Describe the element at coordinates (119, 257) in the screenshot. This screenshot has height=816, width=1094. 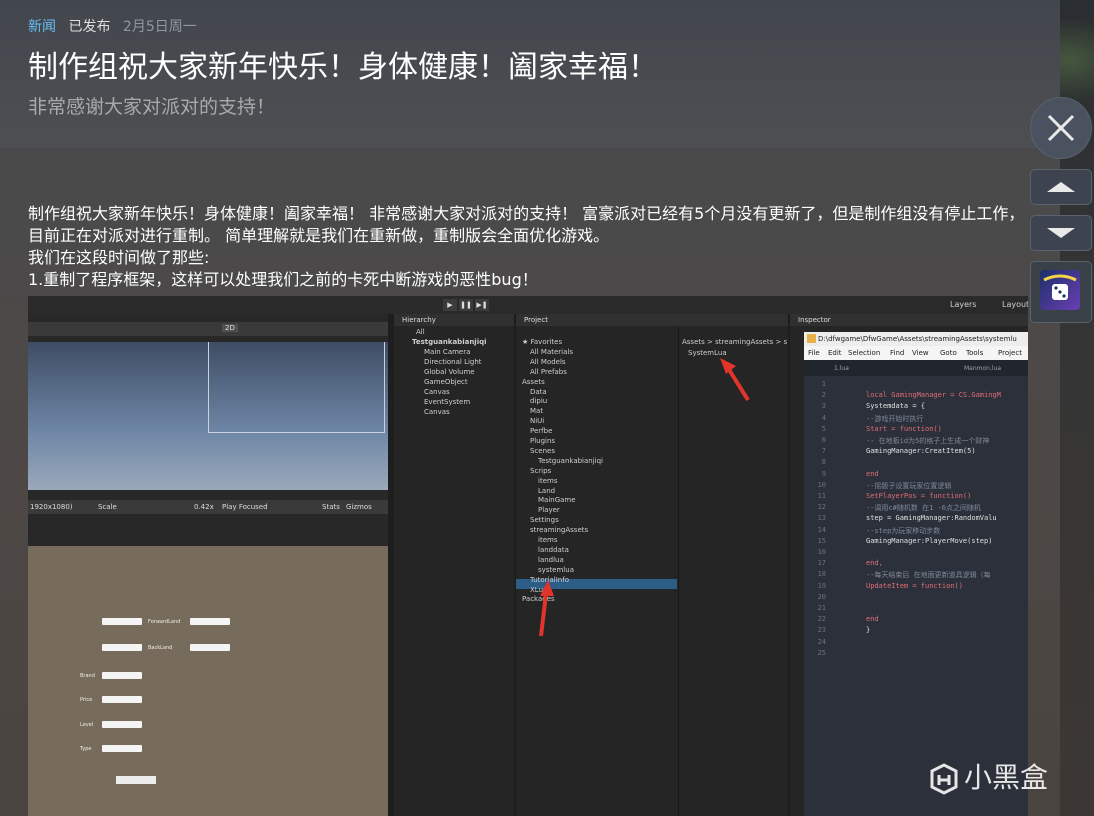
I see `body-paragraph: 我们在这段时间做了那些:` at that location.